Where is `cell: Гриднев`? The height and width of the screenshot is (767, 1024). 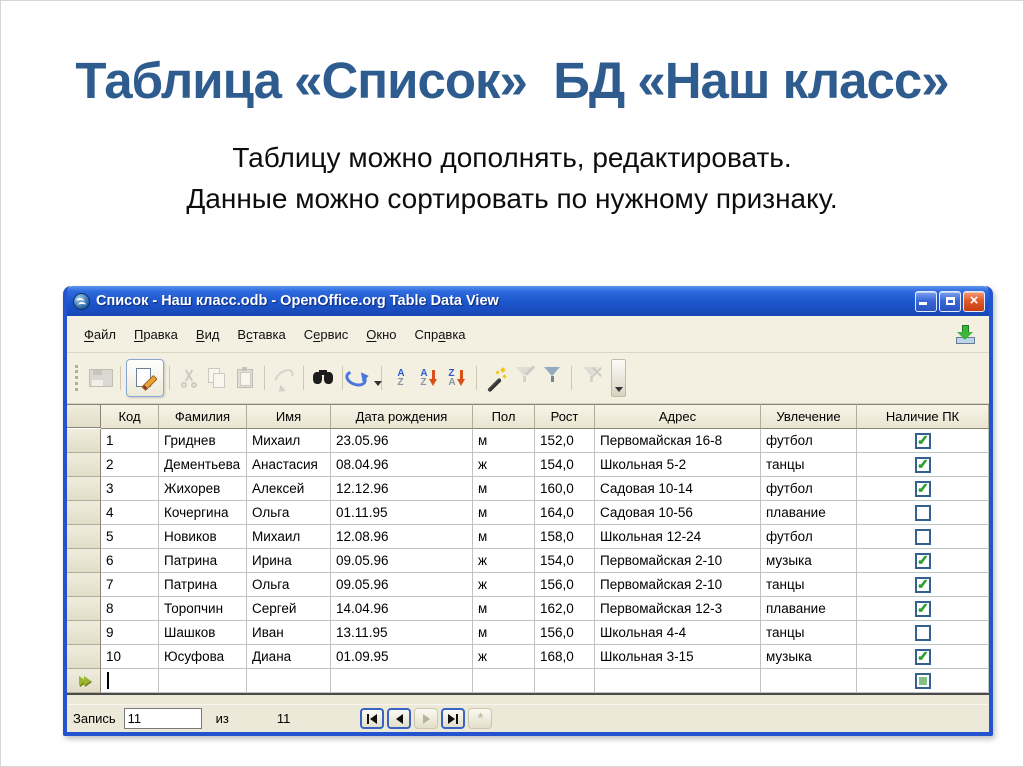
cell: Гриднев is located at coordinates (203, 441).